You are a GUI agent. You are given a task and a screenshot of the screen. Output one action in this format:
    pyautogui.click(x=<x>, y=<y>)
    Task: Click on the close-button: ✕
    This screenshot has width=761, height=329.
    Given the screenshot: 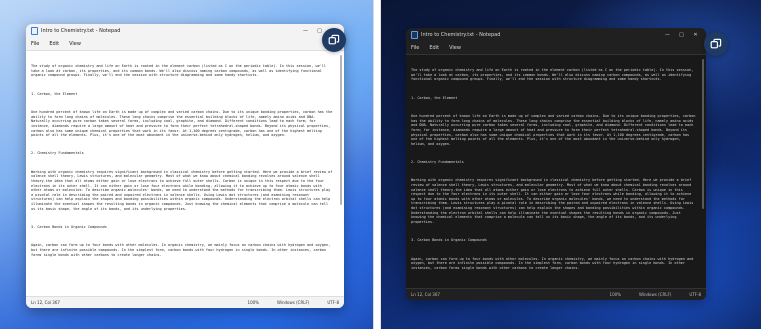 What is the action you would take?
    pyautogui.click(x=695, y=35)
    